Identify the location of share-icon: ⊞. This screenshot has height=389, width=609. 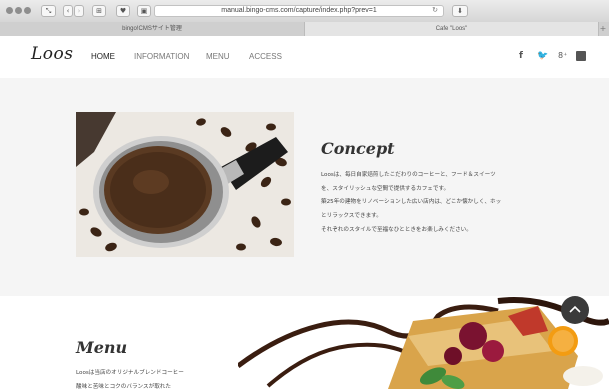
(99, 11).